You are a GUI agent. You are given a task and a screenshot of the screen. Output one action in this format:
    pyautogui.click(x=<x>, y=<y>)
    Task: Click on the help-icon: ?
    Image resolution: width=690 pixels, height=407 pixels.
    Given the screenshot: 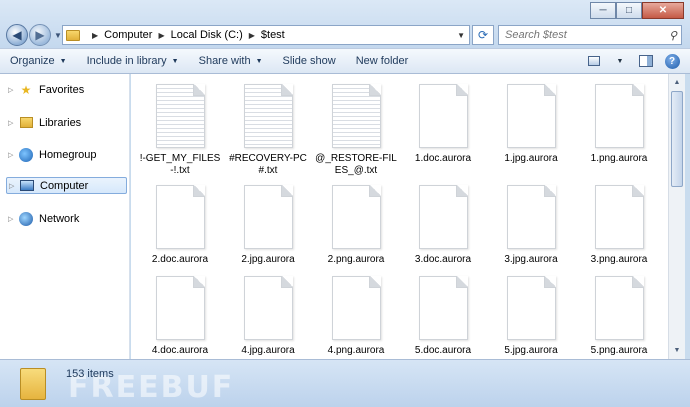 What is the action you would take?
    pyautogui.click(x=672, y=61)
    